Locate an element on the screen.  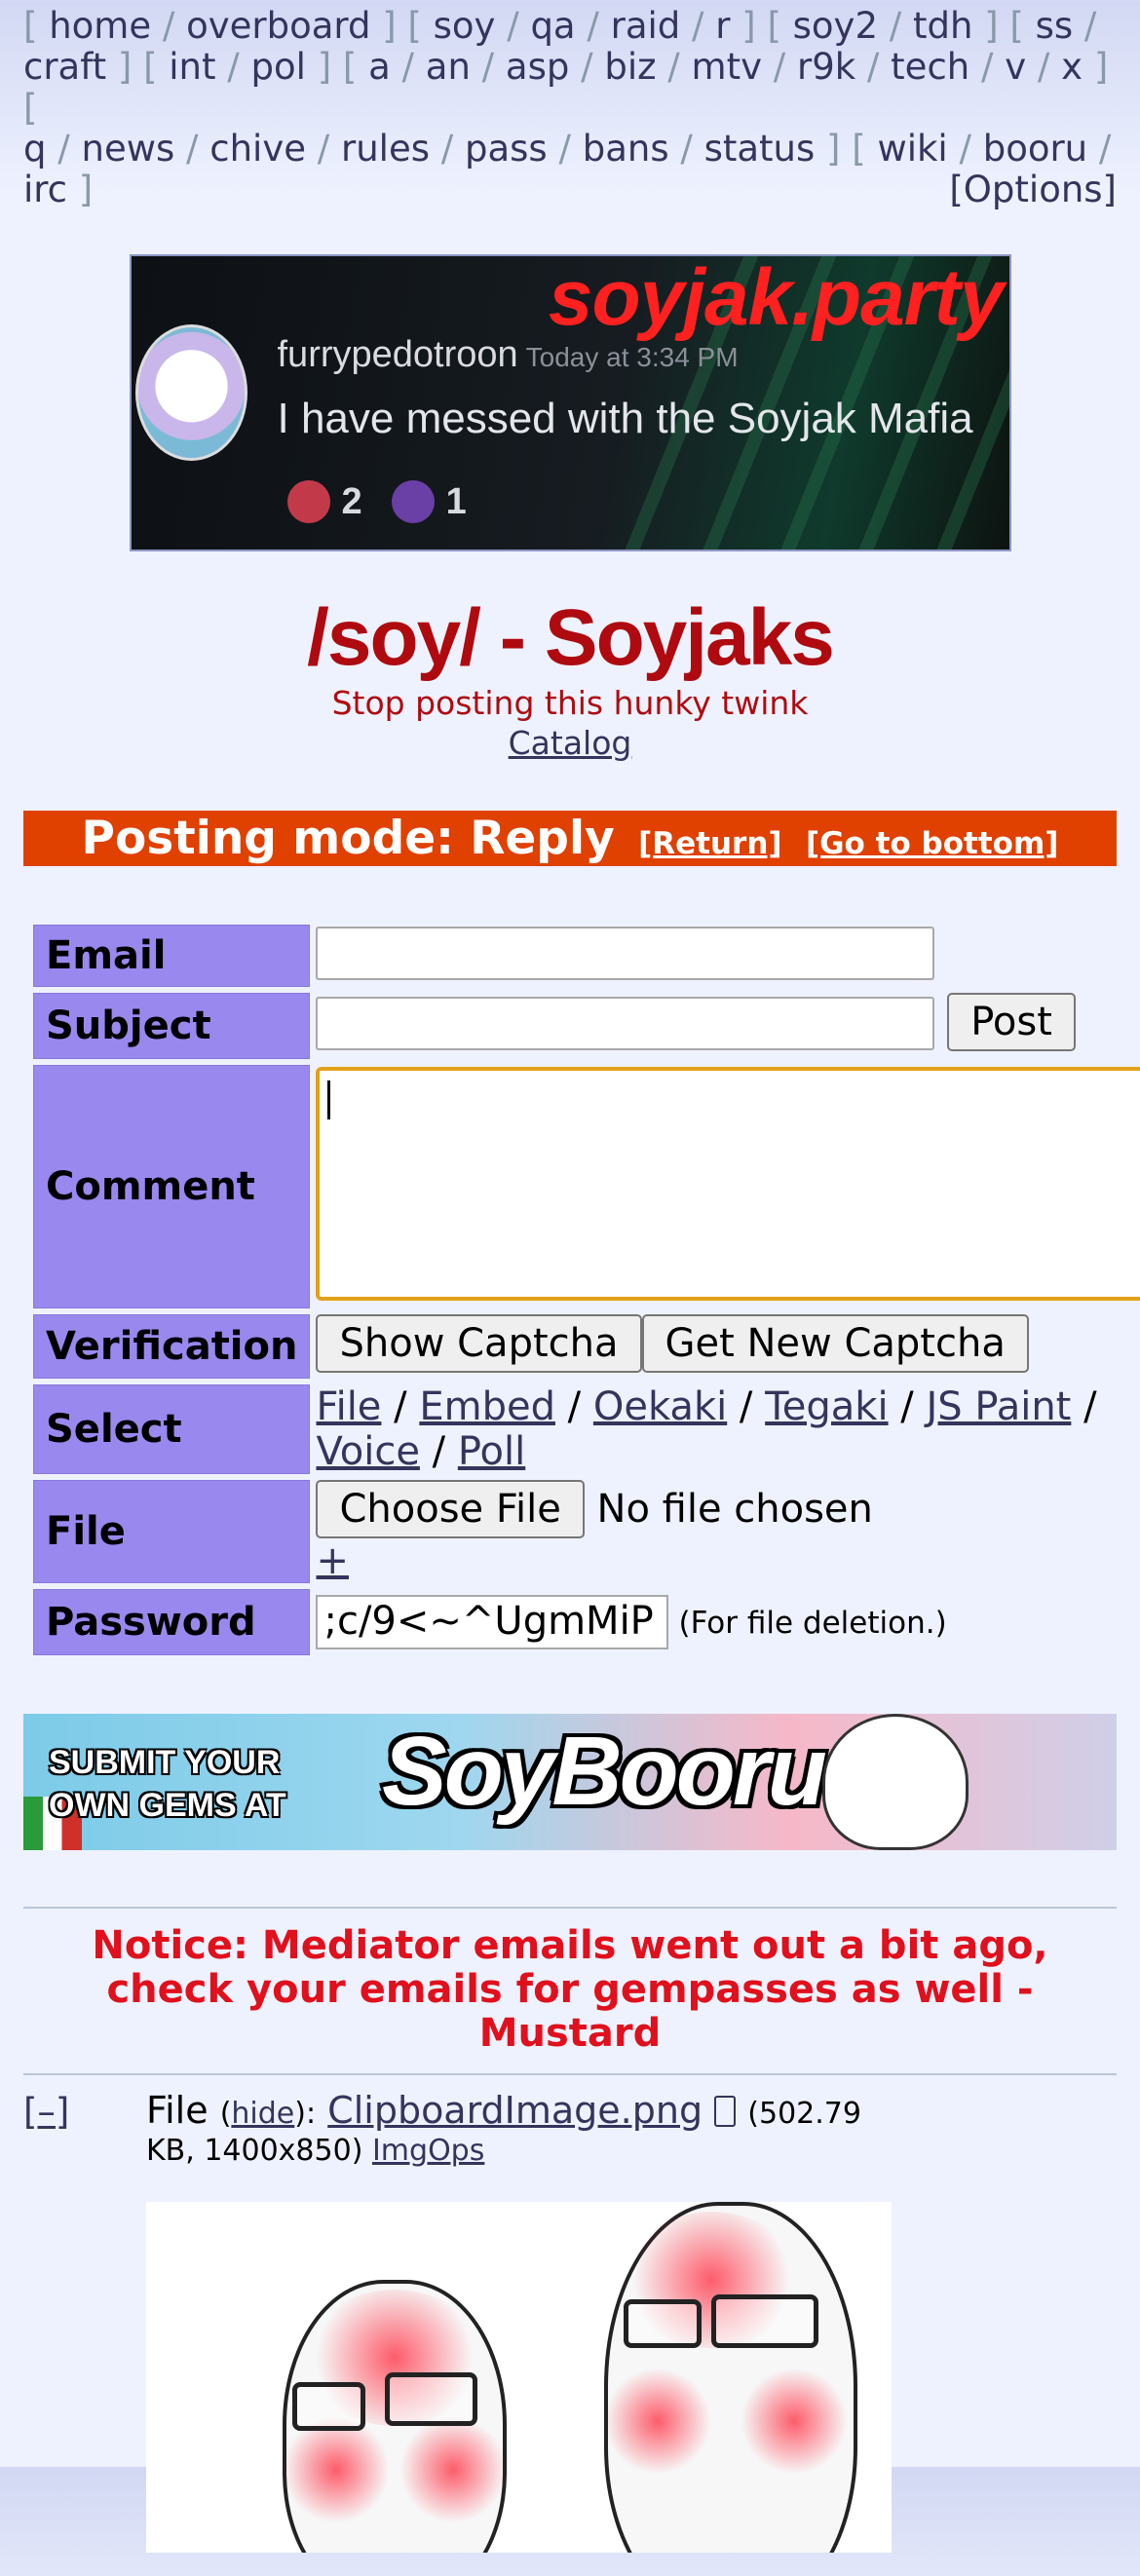
file-label: File is located at coordinates (172, 1531).